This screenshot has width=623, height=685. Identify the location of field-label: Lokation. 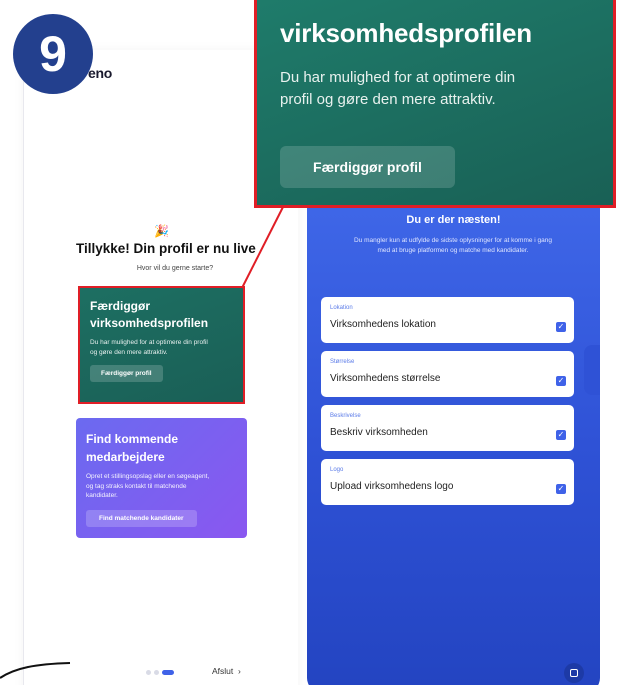
(341, 308).